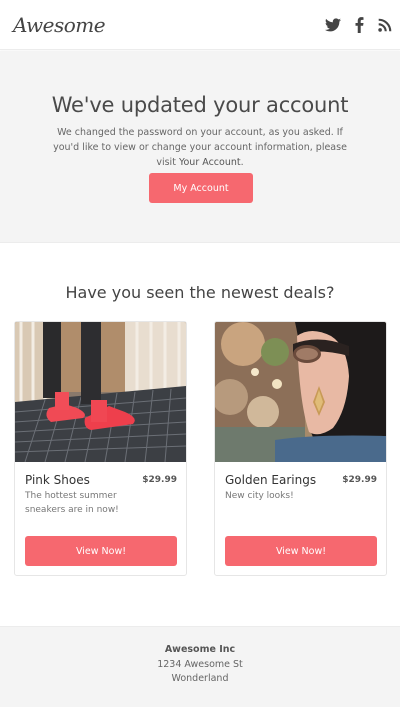 The height and width of the screenshot is (707, 400). What do you see at coordinates (259, 496) in the screenshot?
I see `product-description: New city looks!` at bounding box center [259, 496].